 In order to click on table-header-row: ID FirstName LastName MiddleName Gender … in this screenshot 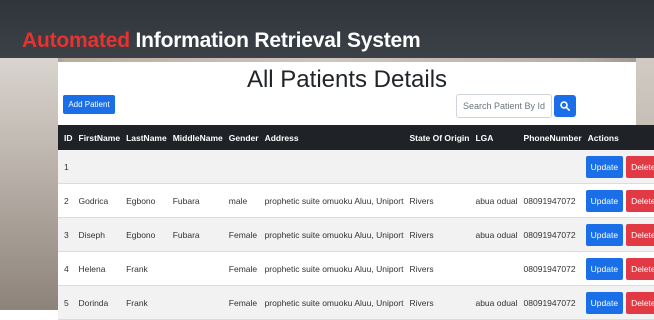, I will do `click(356, 137)`.